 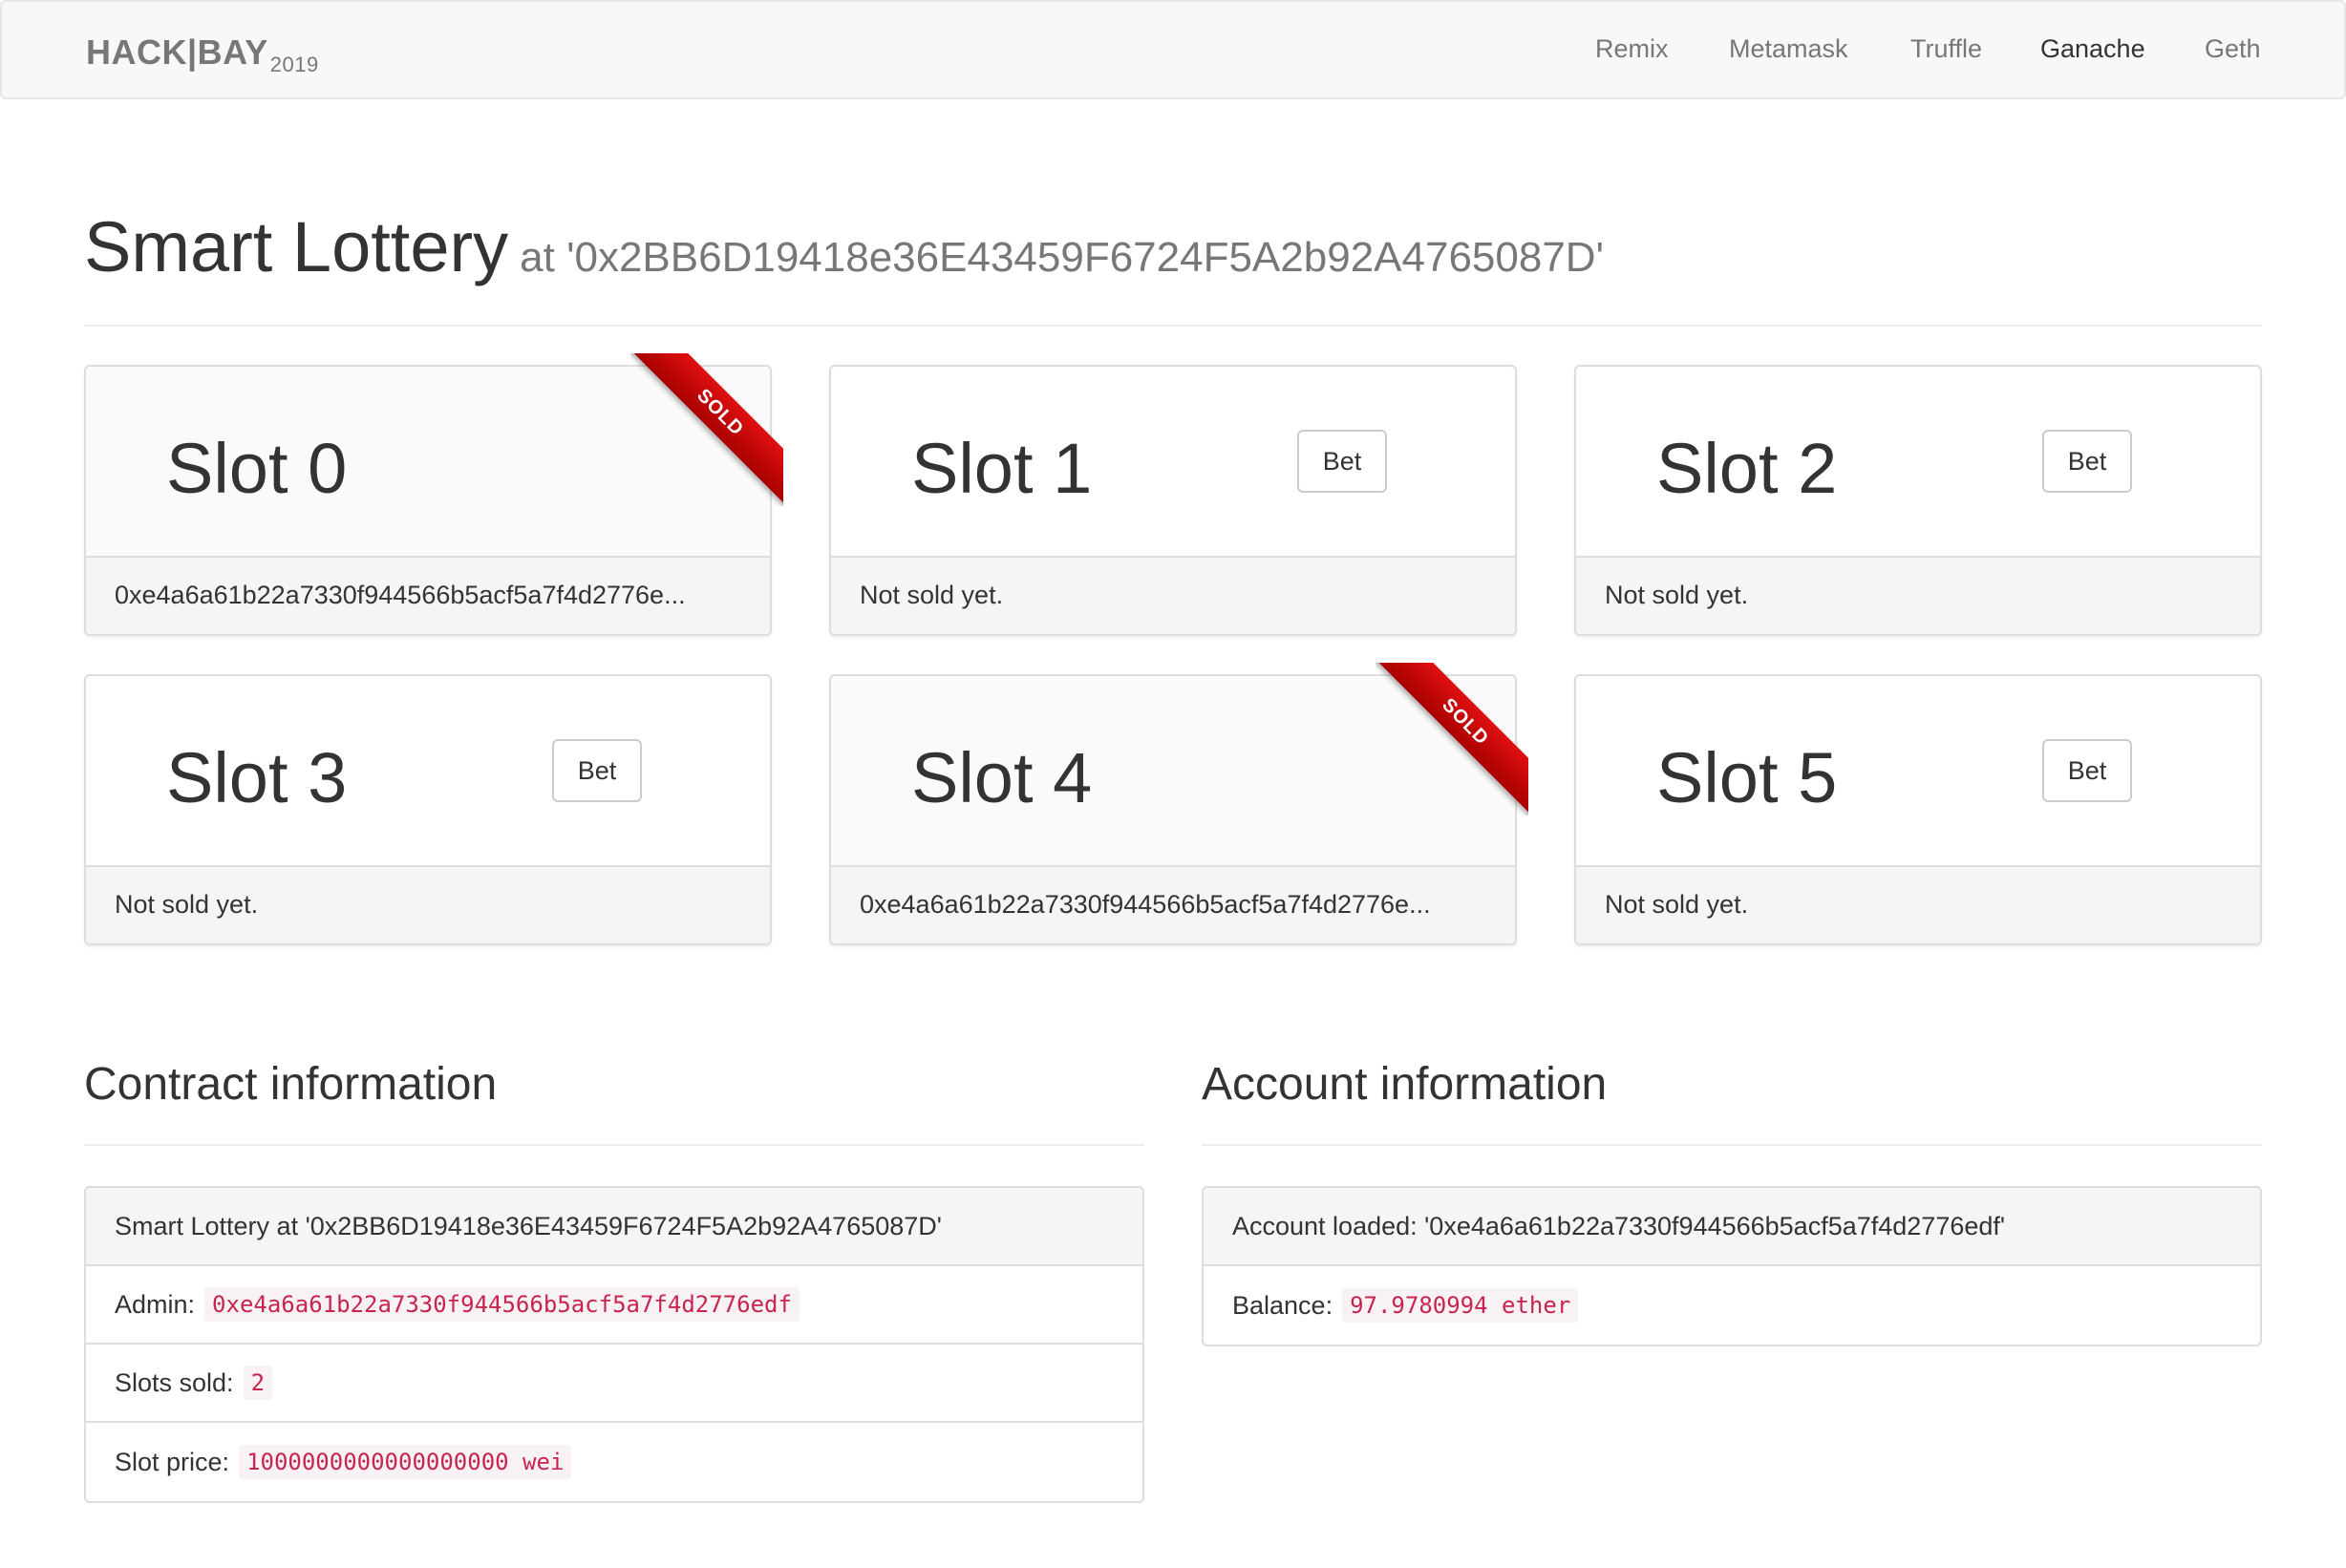 I want to click on slot-panel-1: Slot 1 Bet Not sold yet., so click(x=1173, y=500).